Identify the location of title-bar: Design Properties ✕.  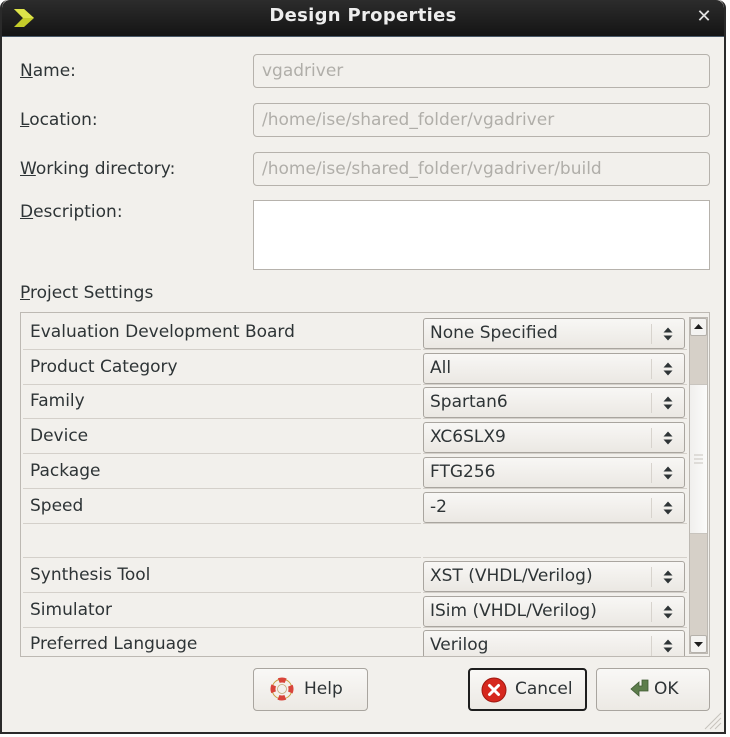
(363, 18).